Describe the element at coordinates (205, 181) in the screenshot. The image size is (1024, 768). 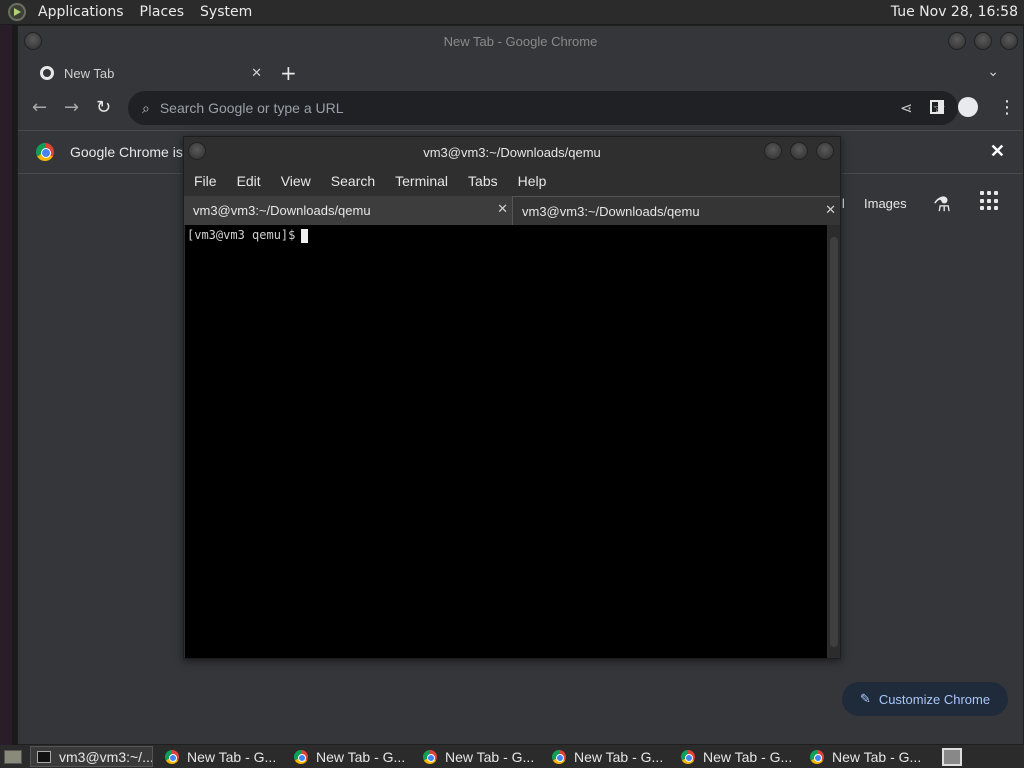
I see `menu-file: File` at that location.